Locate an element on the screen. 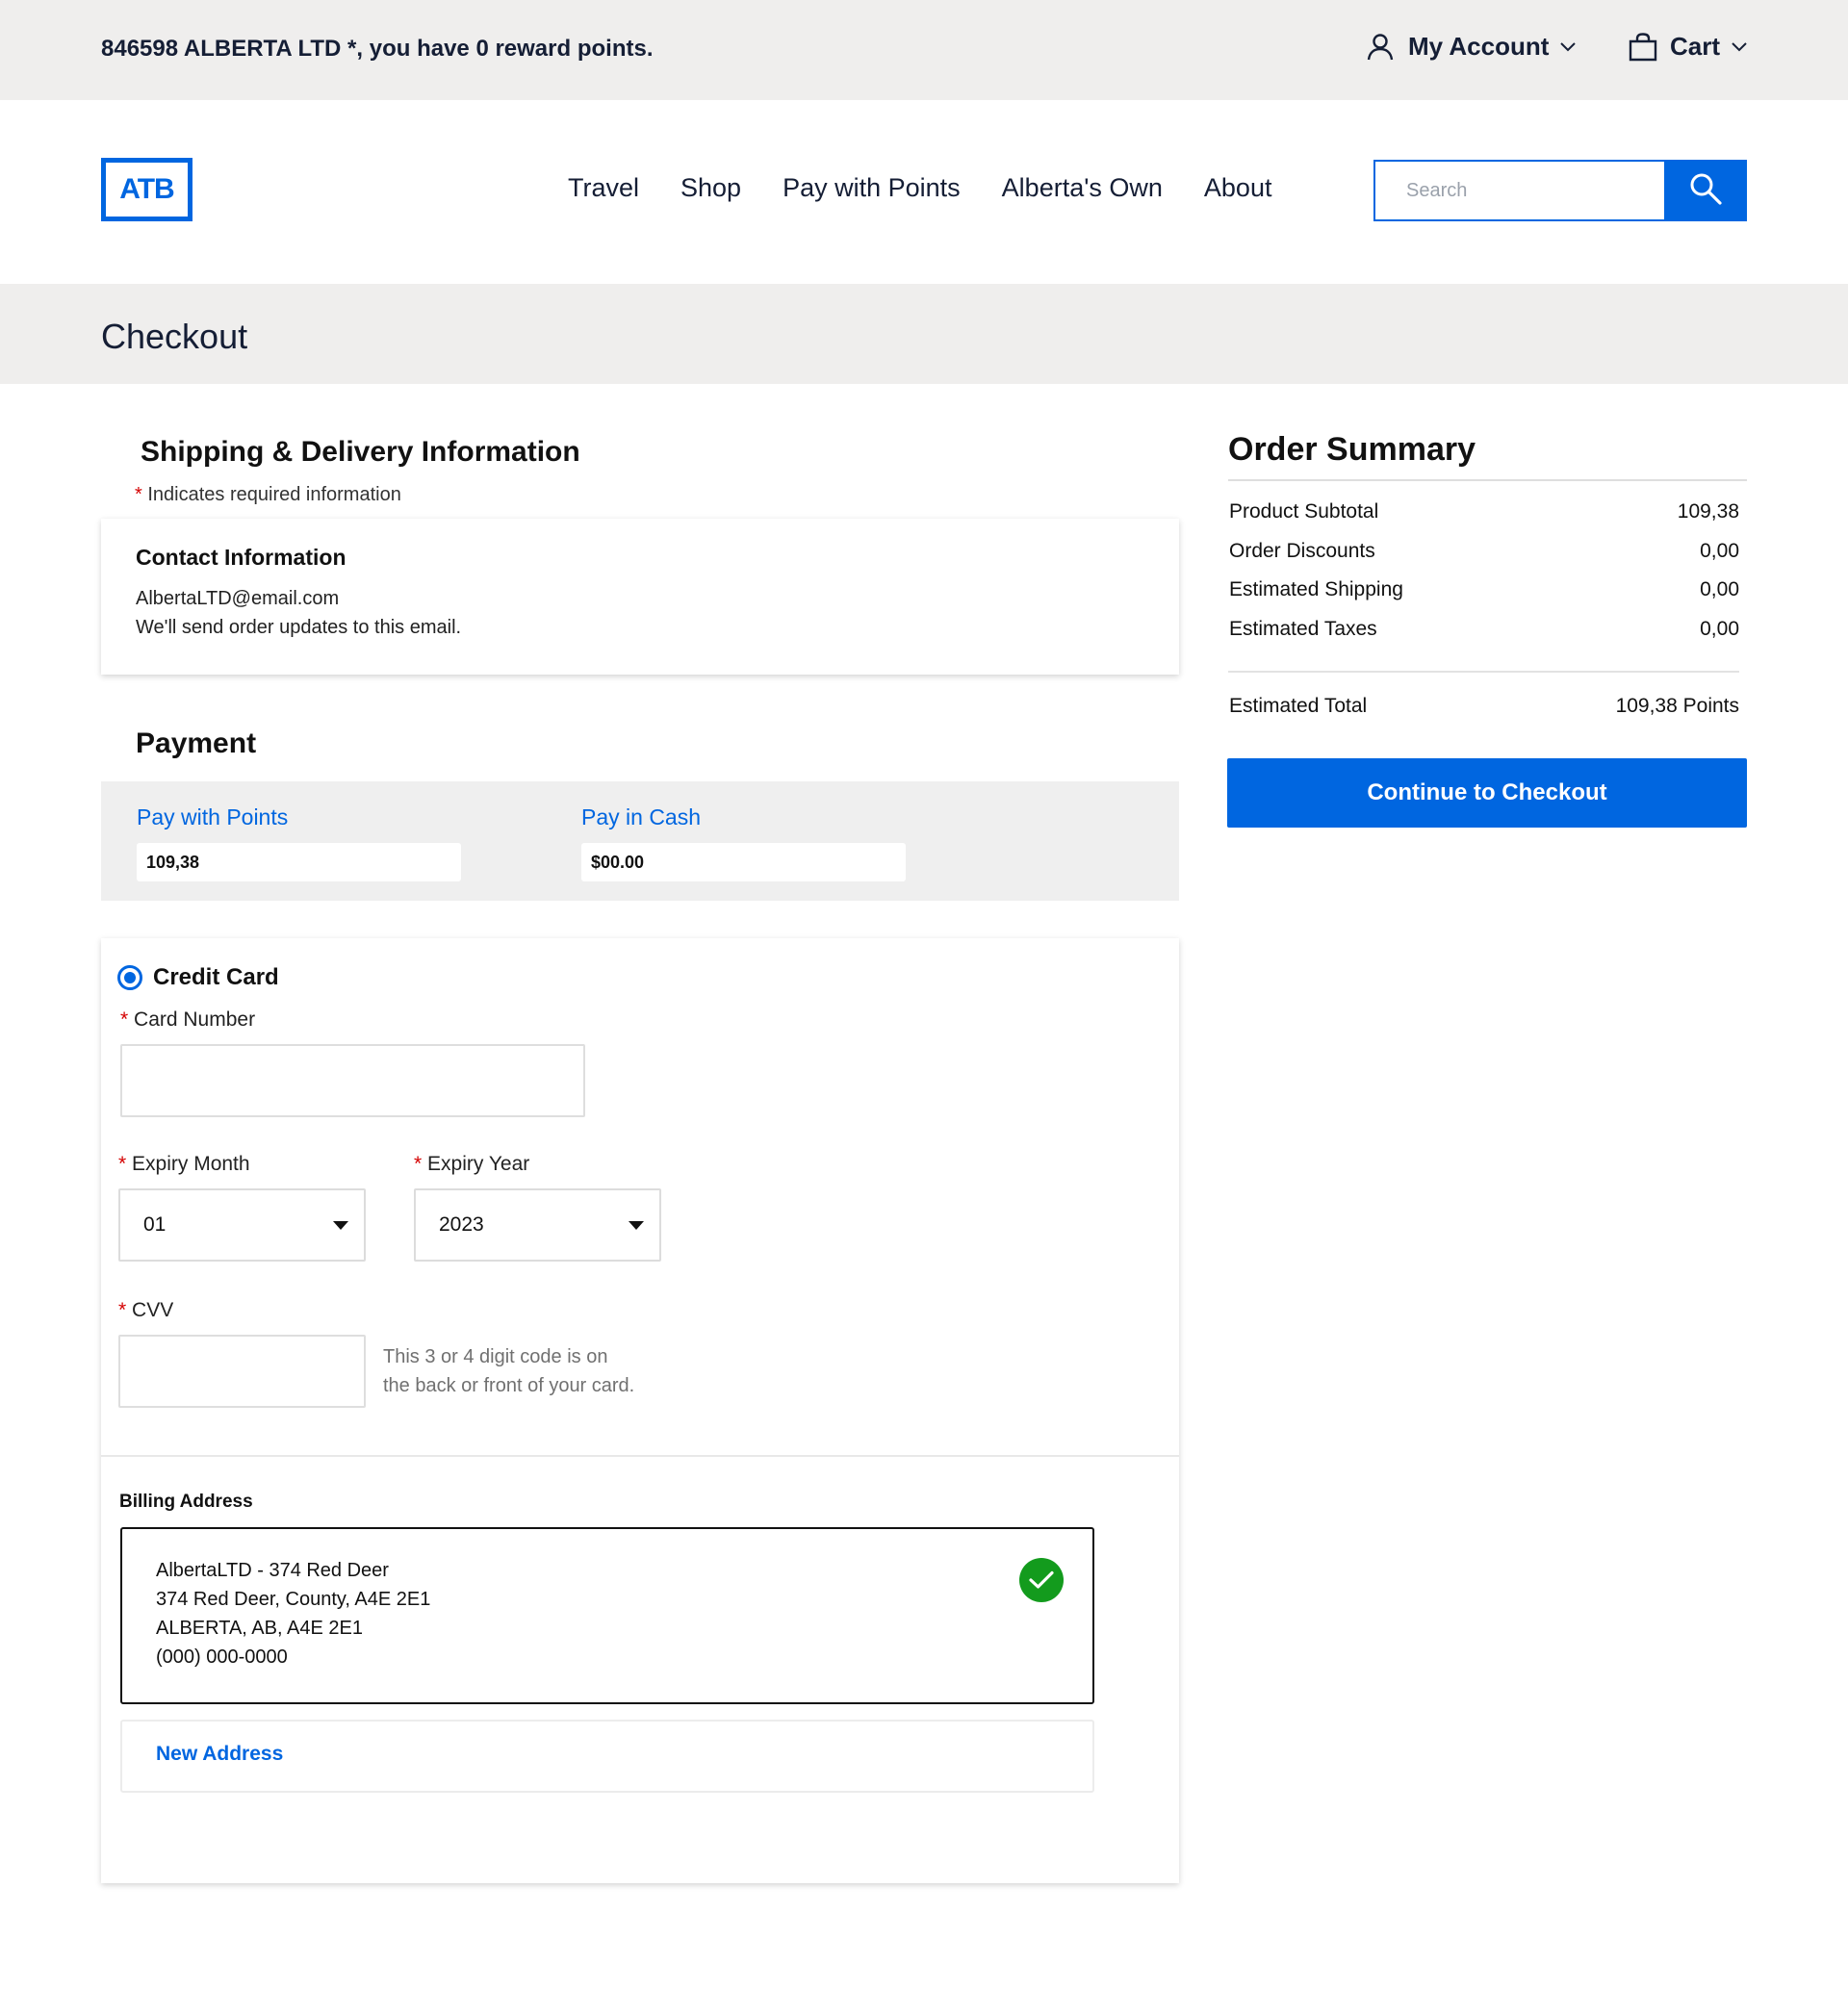 The height and width of the screenshot is (2016, 1848). section-divider is located at coordinates (640, 1456).